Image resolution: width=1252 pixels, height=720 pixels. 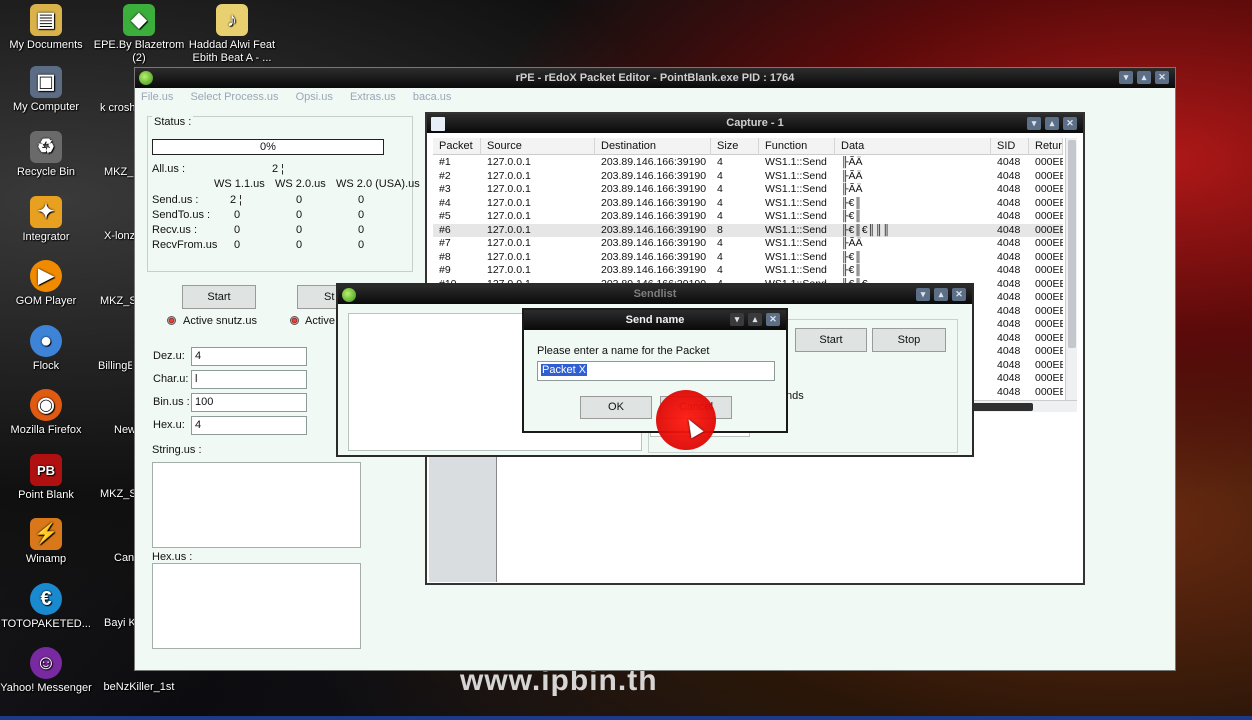 What do you see at coordinates (913, 146) in the screenshot?
I see `col-data: Data` at bounding box center [913, 146].